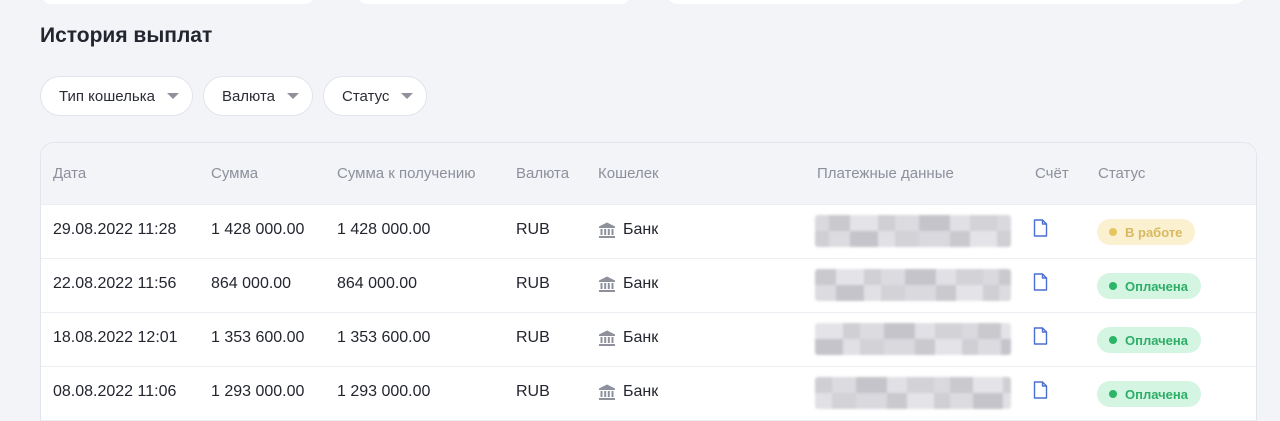  What do you see at coordinates (115, 229) in the screenshot?
I see `cell-date: 29.08.2022 11:28` at bounding box center [115, 229].